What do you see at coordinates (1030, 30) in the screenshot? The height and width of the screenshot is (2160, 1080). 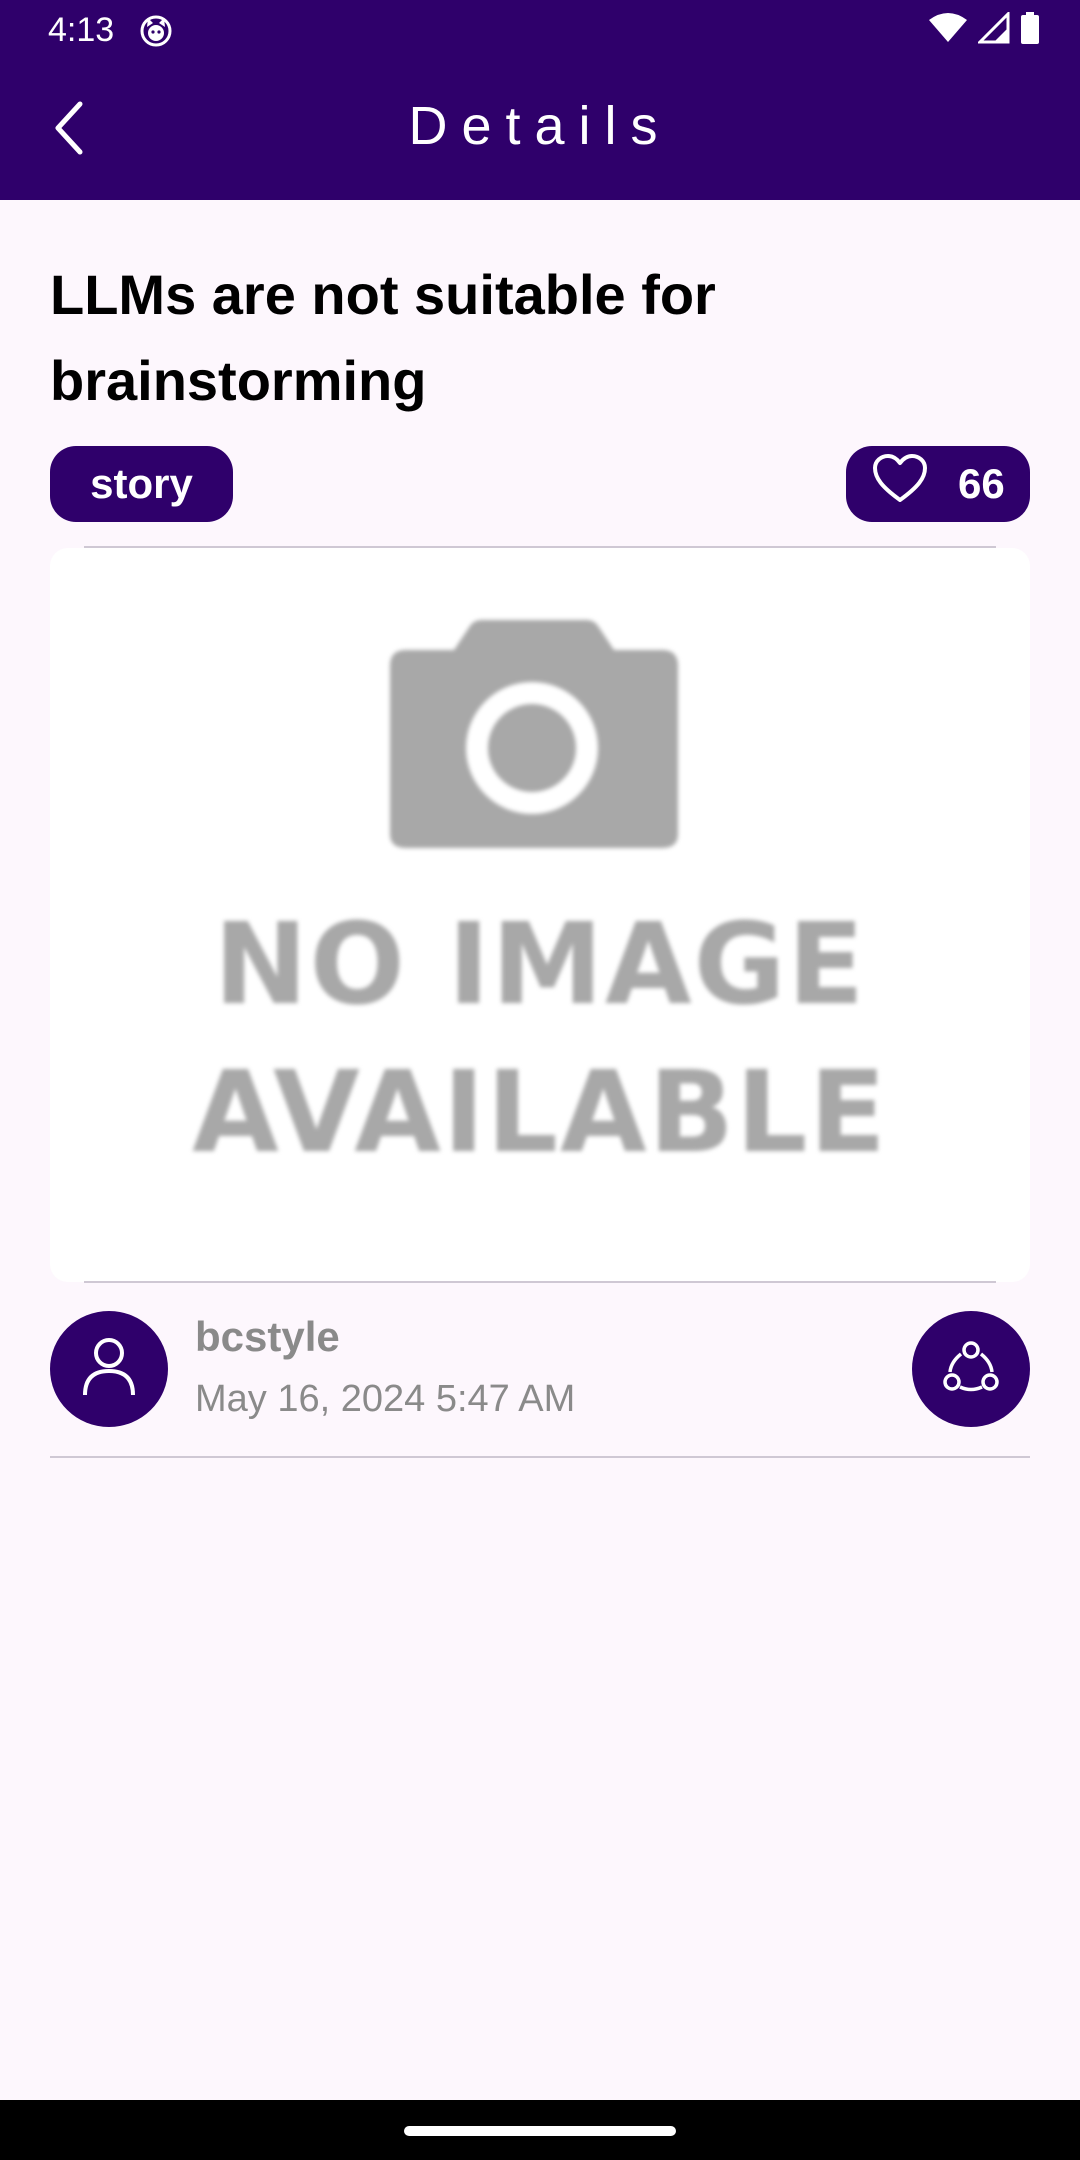 I see `battery-icon` at bounding box center [1030, 30].